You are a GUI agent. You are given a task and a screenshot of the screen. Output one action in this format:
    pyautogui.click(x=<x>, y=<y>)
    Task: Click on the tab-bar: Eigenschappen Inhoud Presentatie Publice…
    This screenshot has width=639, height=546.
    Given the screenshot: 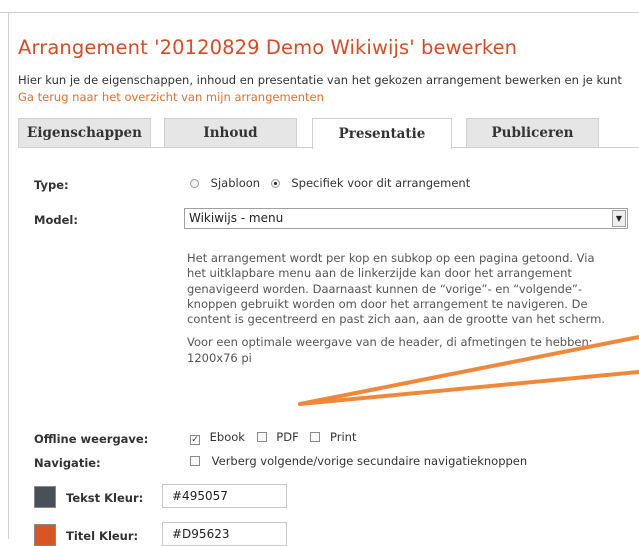 What is the action you would take?
    pyautogui.click(x=328, y=133)
    